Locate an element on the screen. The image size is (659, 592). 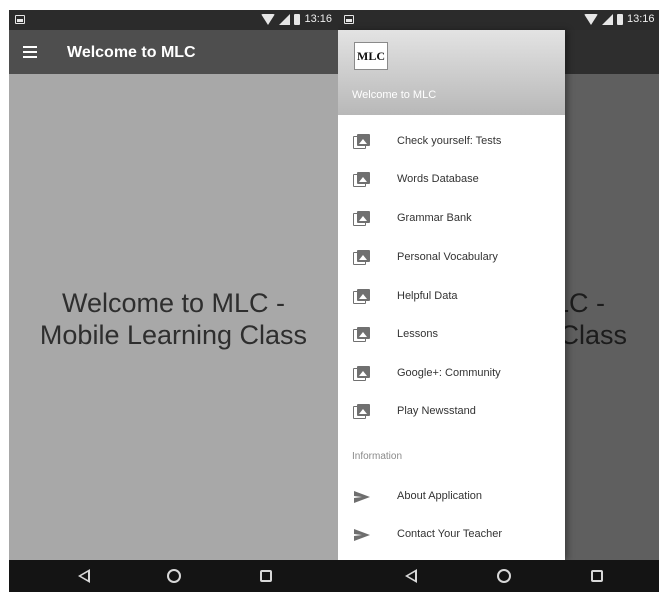
welcome-text: Welcome to MLC - Mobile Learning Class is located at coordinates (173, 319).